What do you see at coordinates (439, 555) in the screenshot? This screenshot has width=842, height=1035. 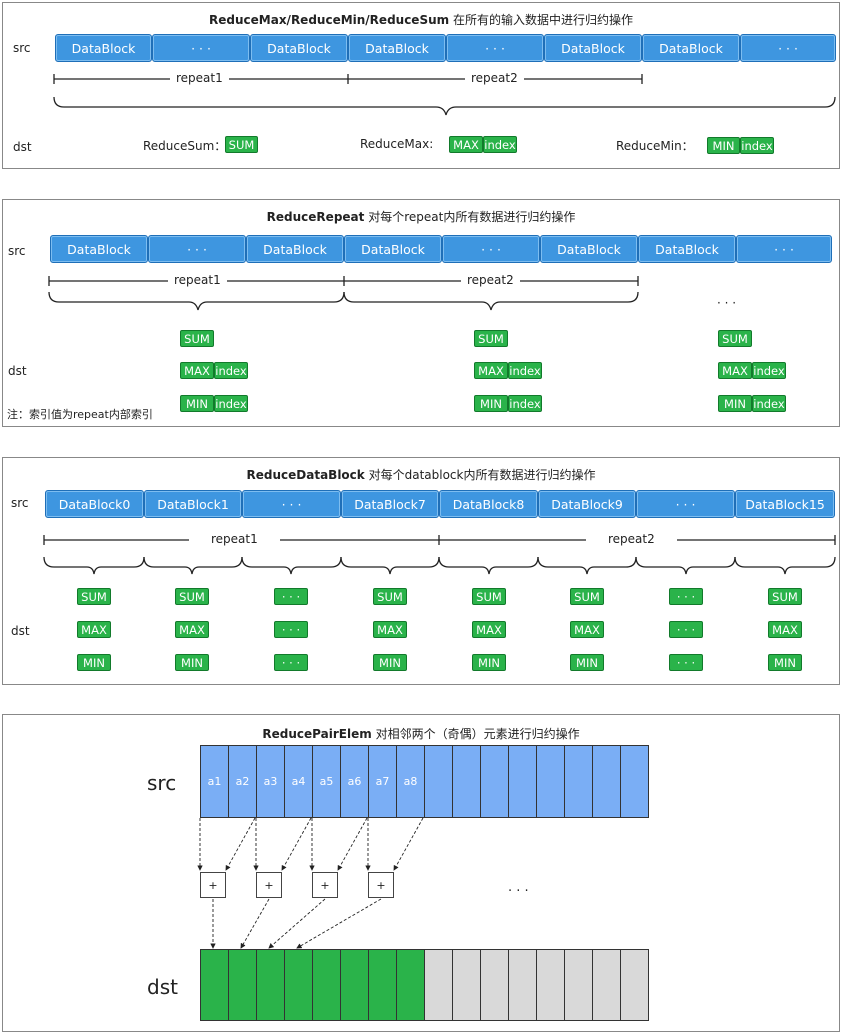 I see `panel3-brackets` at bounding box center [439, 555].